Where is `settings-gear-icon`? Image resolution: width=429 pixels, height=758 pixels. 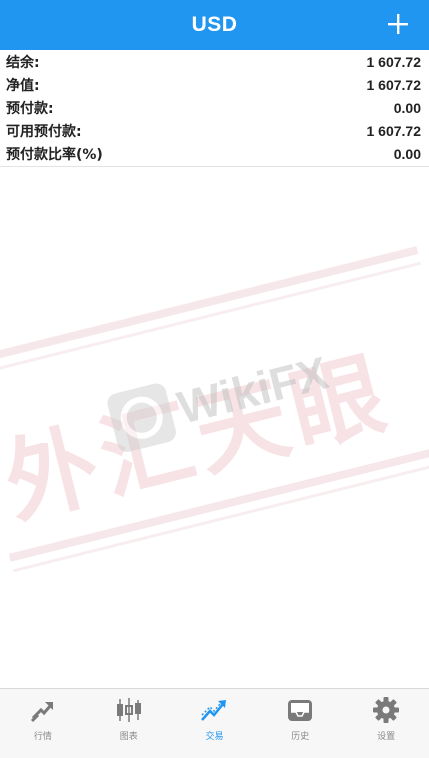
settings-gear-icon is located at coordinates (386, 710).